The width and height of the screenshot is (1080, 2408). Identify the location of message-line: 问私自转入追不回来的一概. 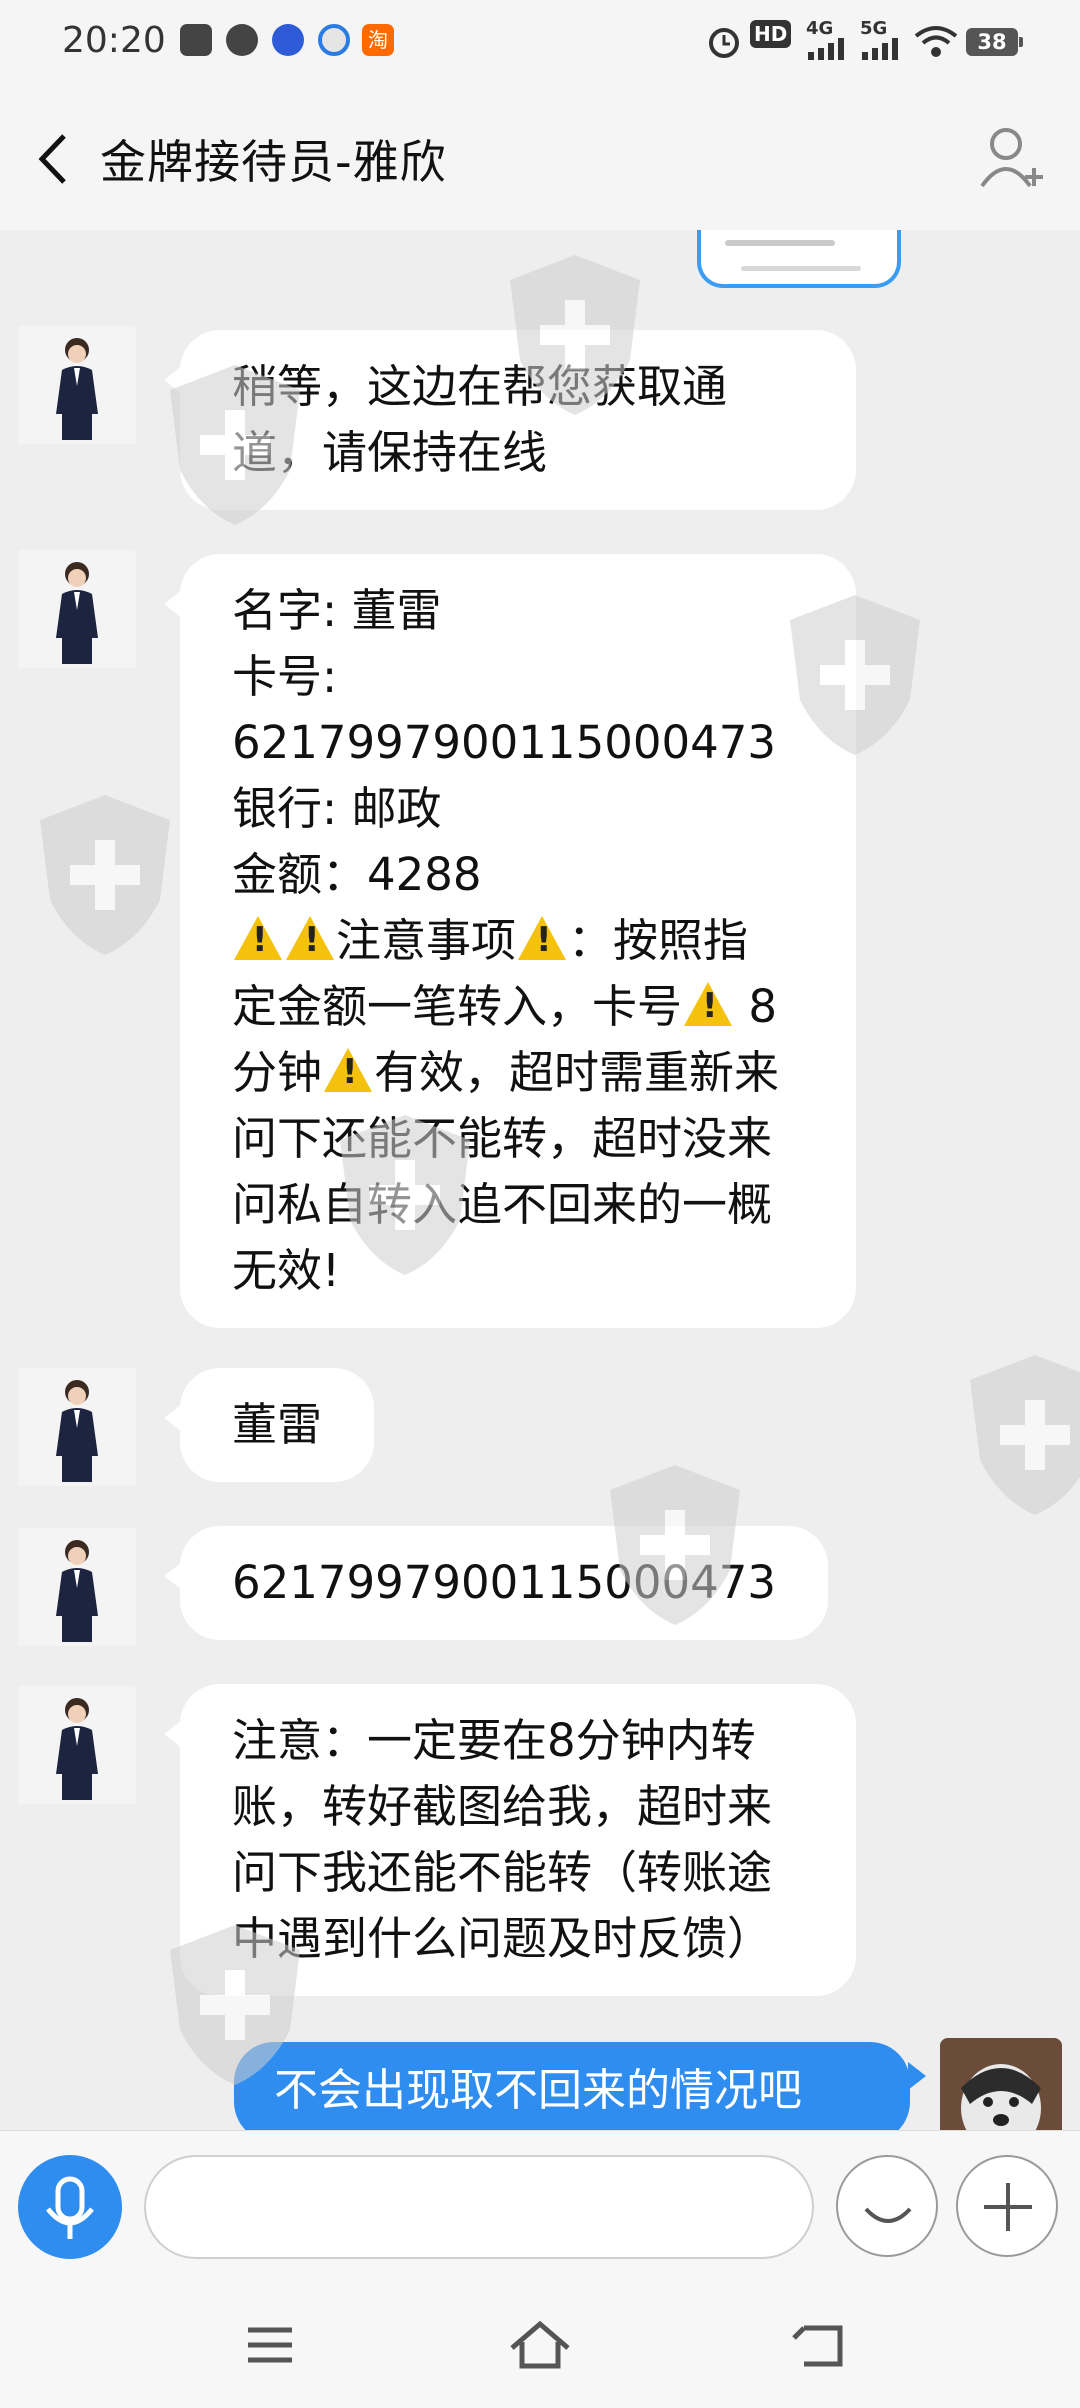
(502, 1204).